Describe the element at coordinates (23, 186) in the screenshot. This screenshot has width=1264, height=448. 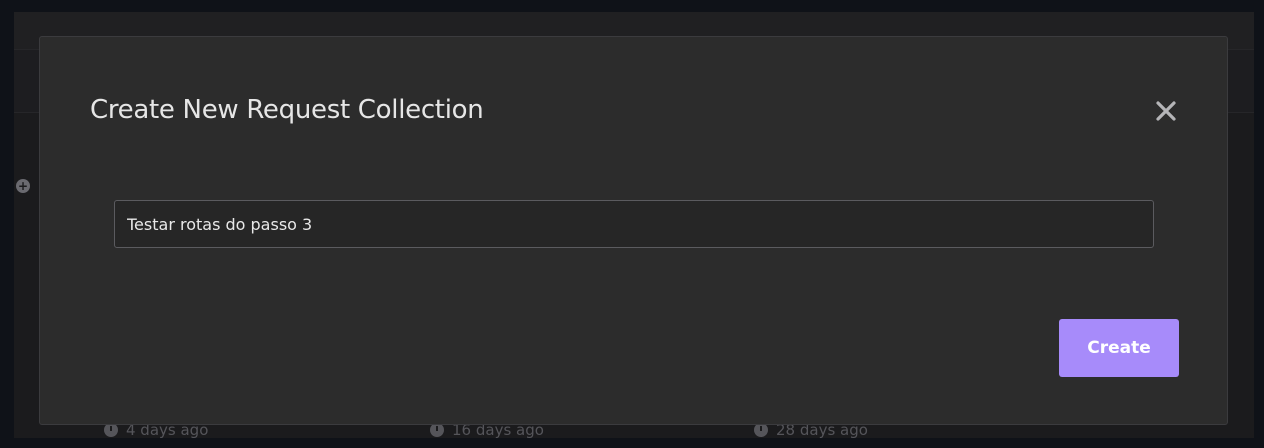
I see `plus-icon: +` at that location.